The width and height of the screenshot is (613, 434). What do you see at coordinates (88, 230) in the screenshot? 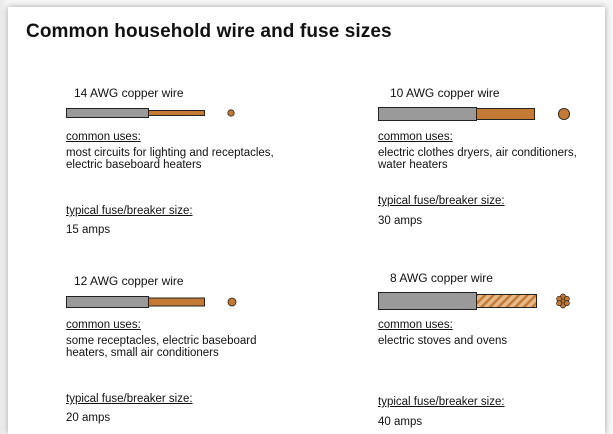
I see `fuse-size: 15 amps` at bounding box center [88, 230].